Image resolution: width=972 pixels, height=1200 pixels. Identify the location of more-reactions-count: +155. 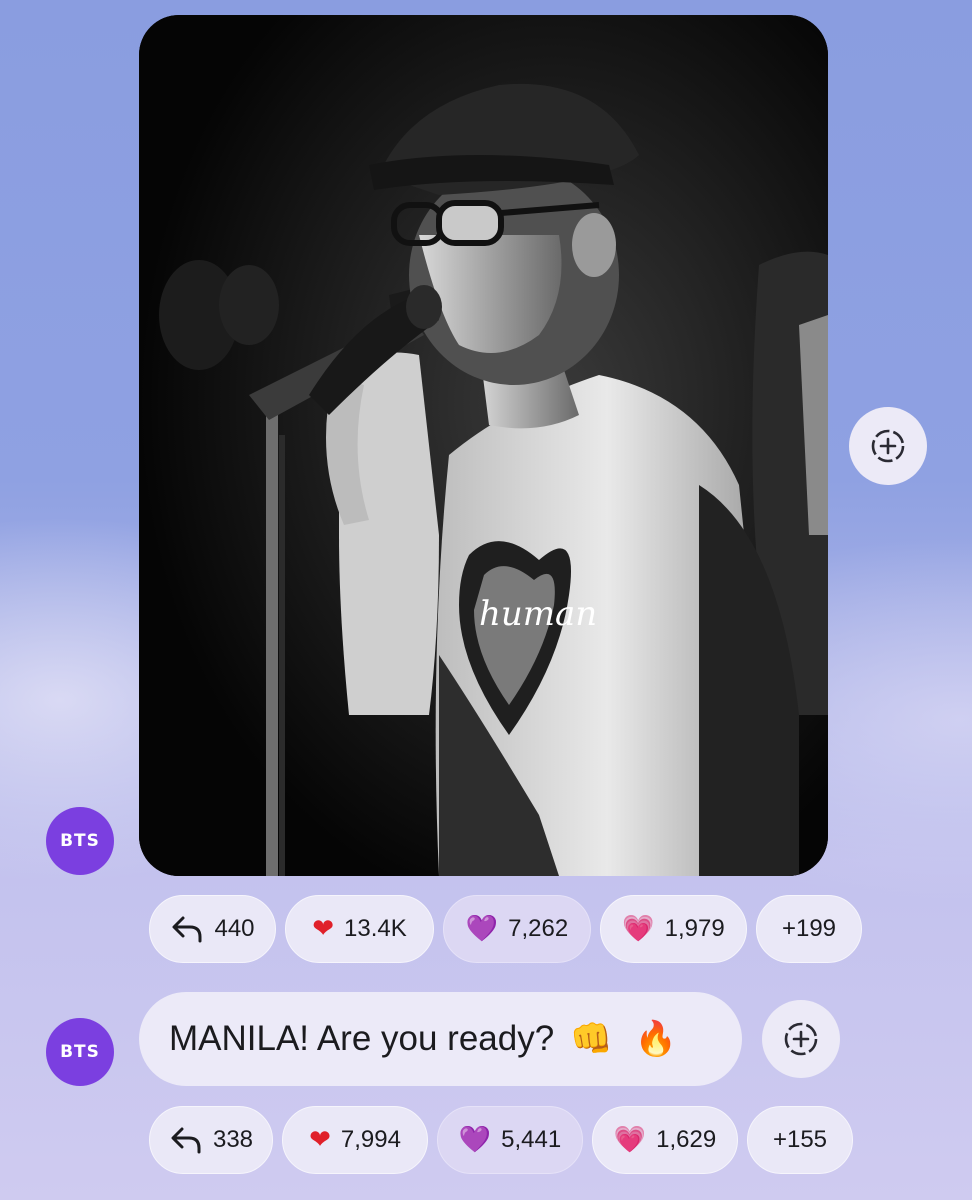
(800, 1139).